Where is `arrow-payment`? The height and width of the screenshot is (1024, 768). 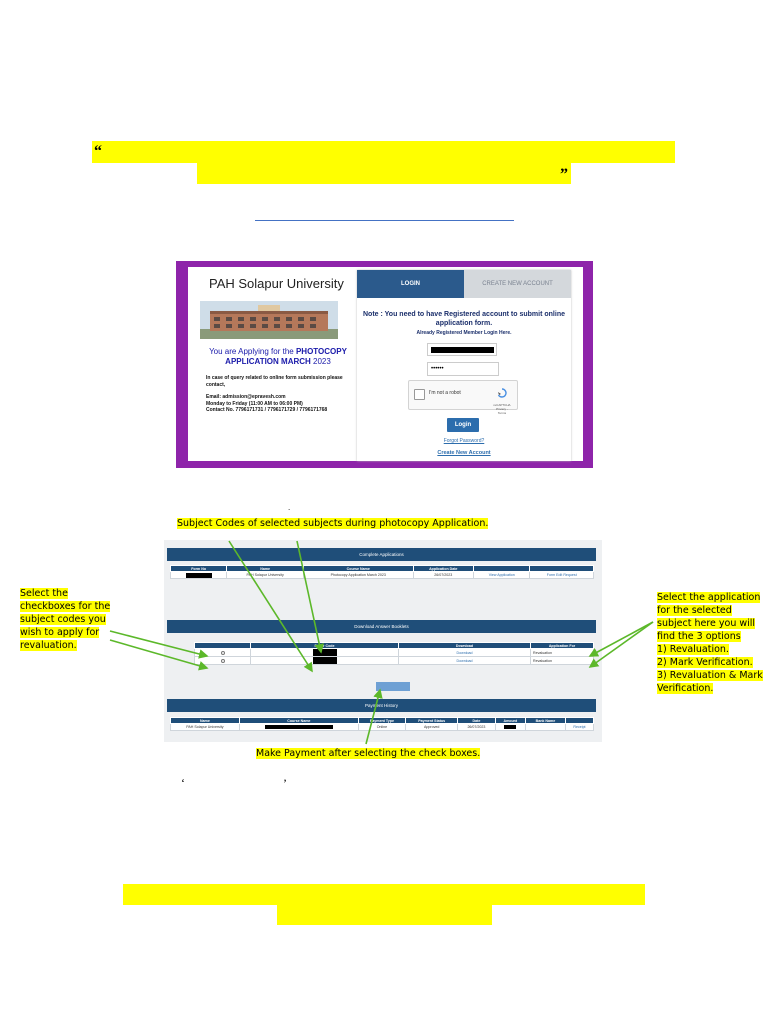
arrow-payment is located at coordinates (374, 716).